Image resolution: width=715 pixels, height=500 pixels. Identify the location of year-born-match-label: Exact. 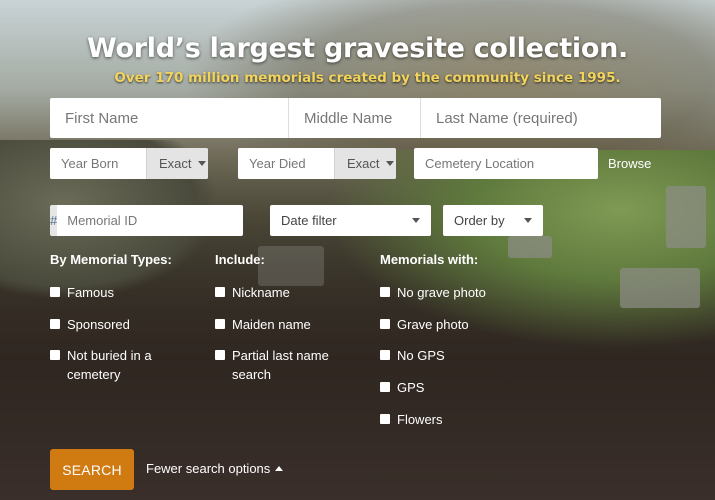
(175, 163).